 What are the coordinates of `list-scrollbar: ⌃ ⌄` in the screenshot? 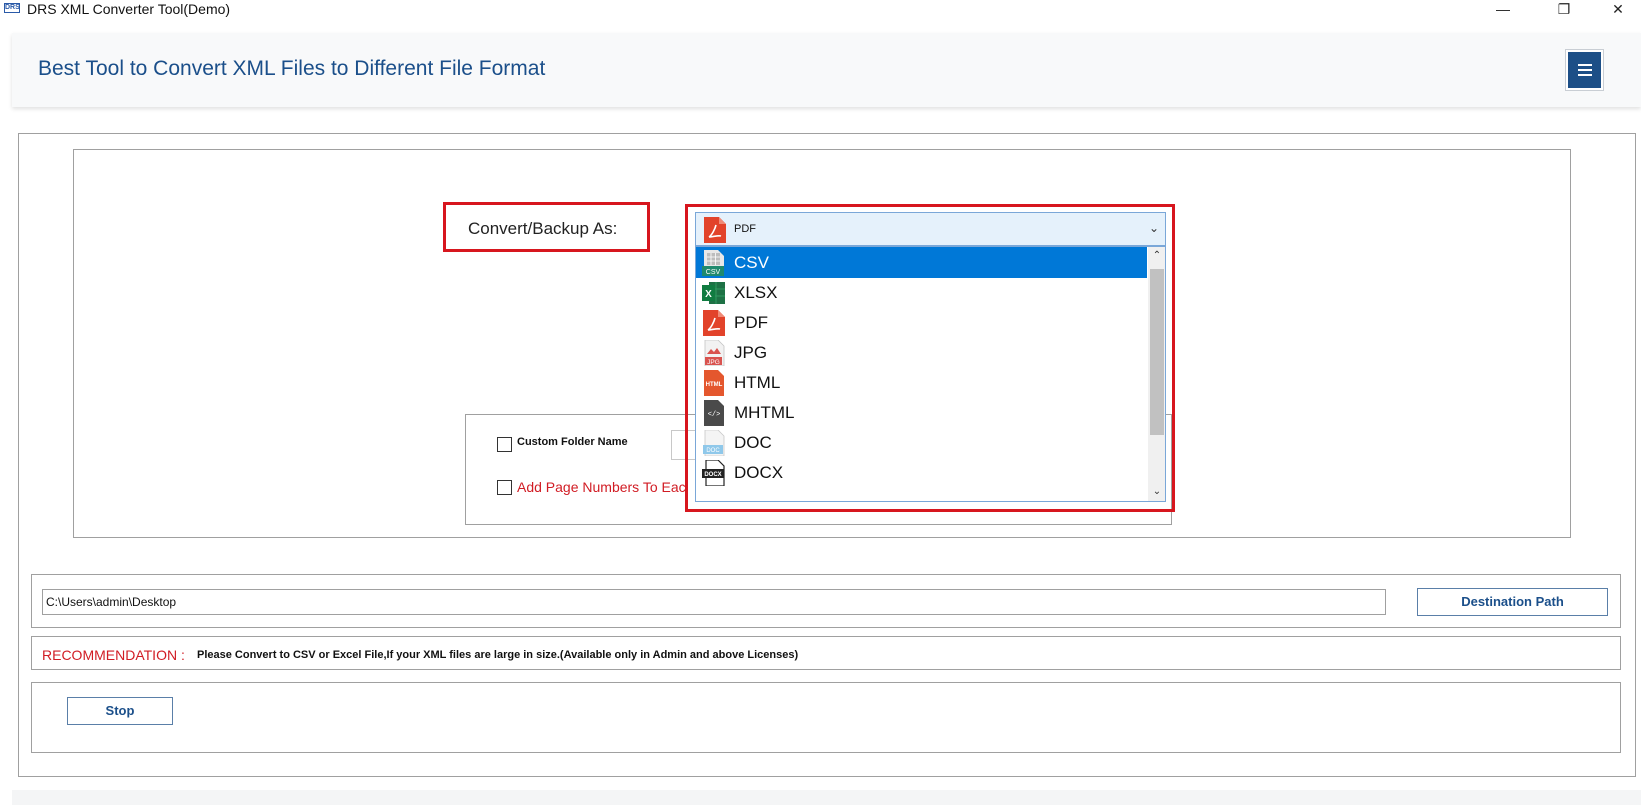 It's located at (1156, 374).